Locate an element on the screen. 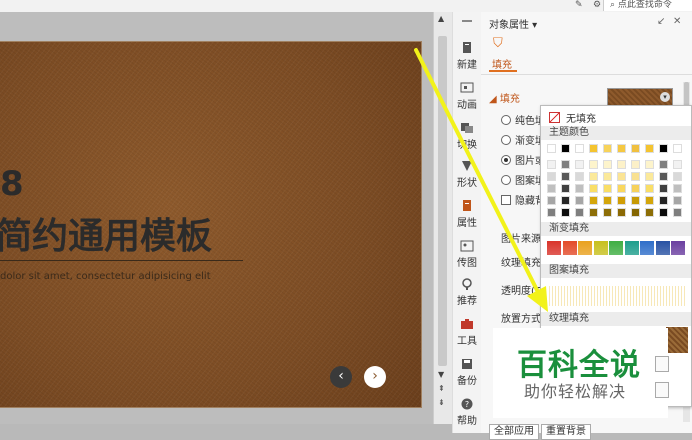  texture-swatch is located at coordinates (677, 340).